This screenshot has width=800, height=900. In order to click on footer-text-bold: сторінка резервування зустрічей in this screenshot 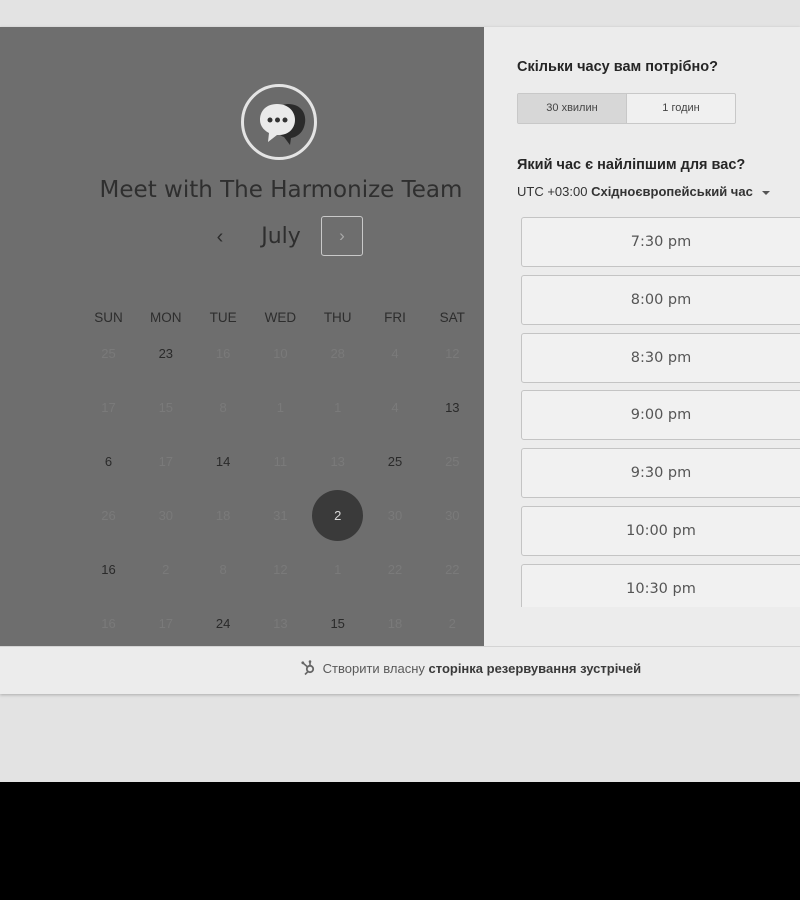, I will do `click(535, 668)`.